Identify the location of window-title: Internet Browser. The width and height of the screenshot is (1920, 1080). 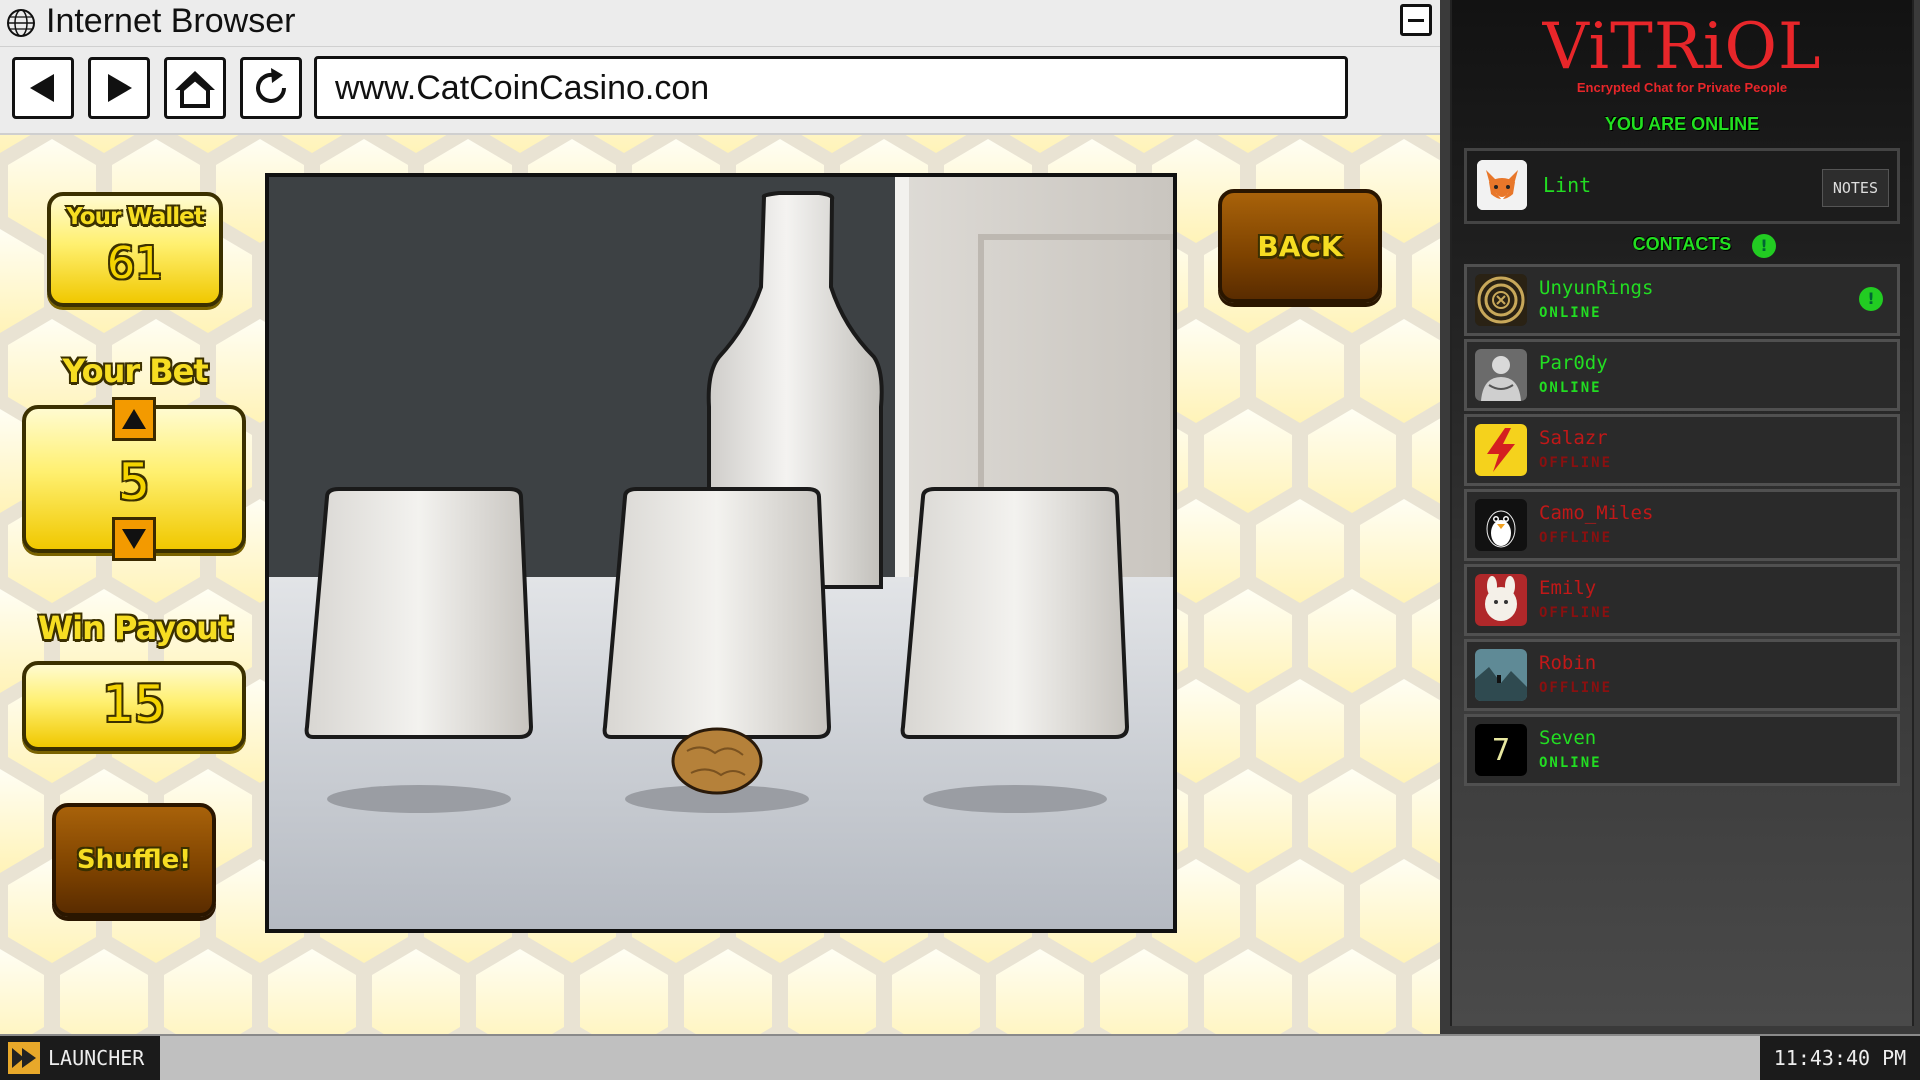
(171, 21).